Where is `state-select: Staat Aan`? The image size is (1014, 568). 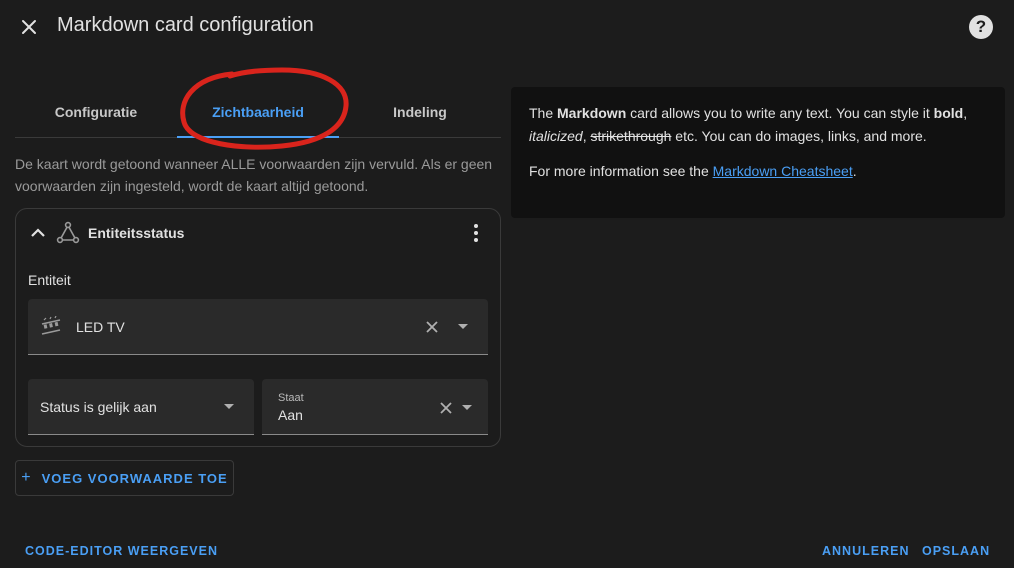
state-select: Staat Aan is located at coordinates (375, 407).